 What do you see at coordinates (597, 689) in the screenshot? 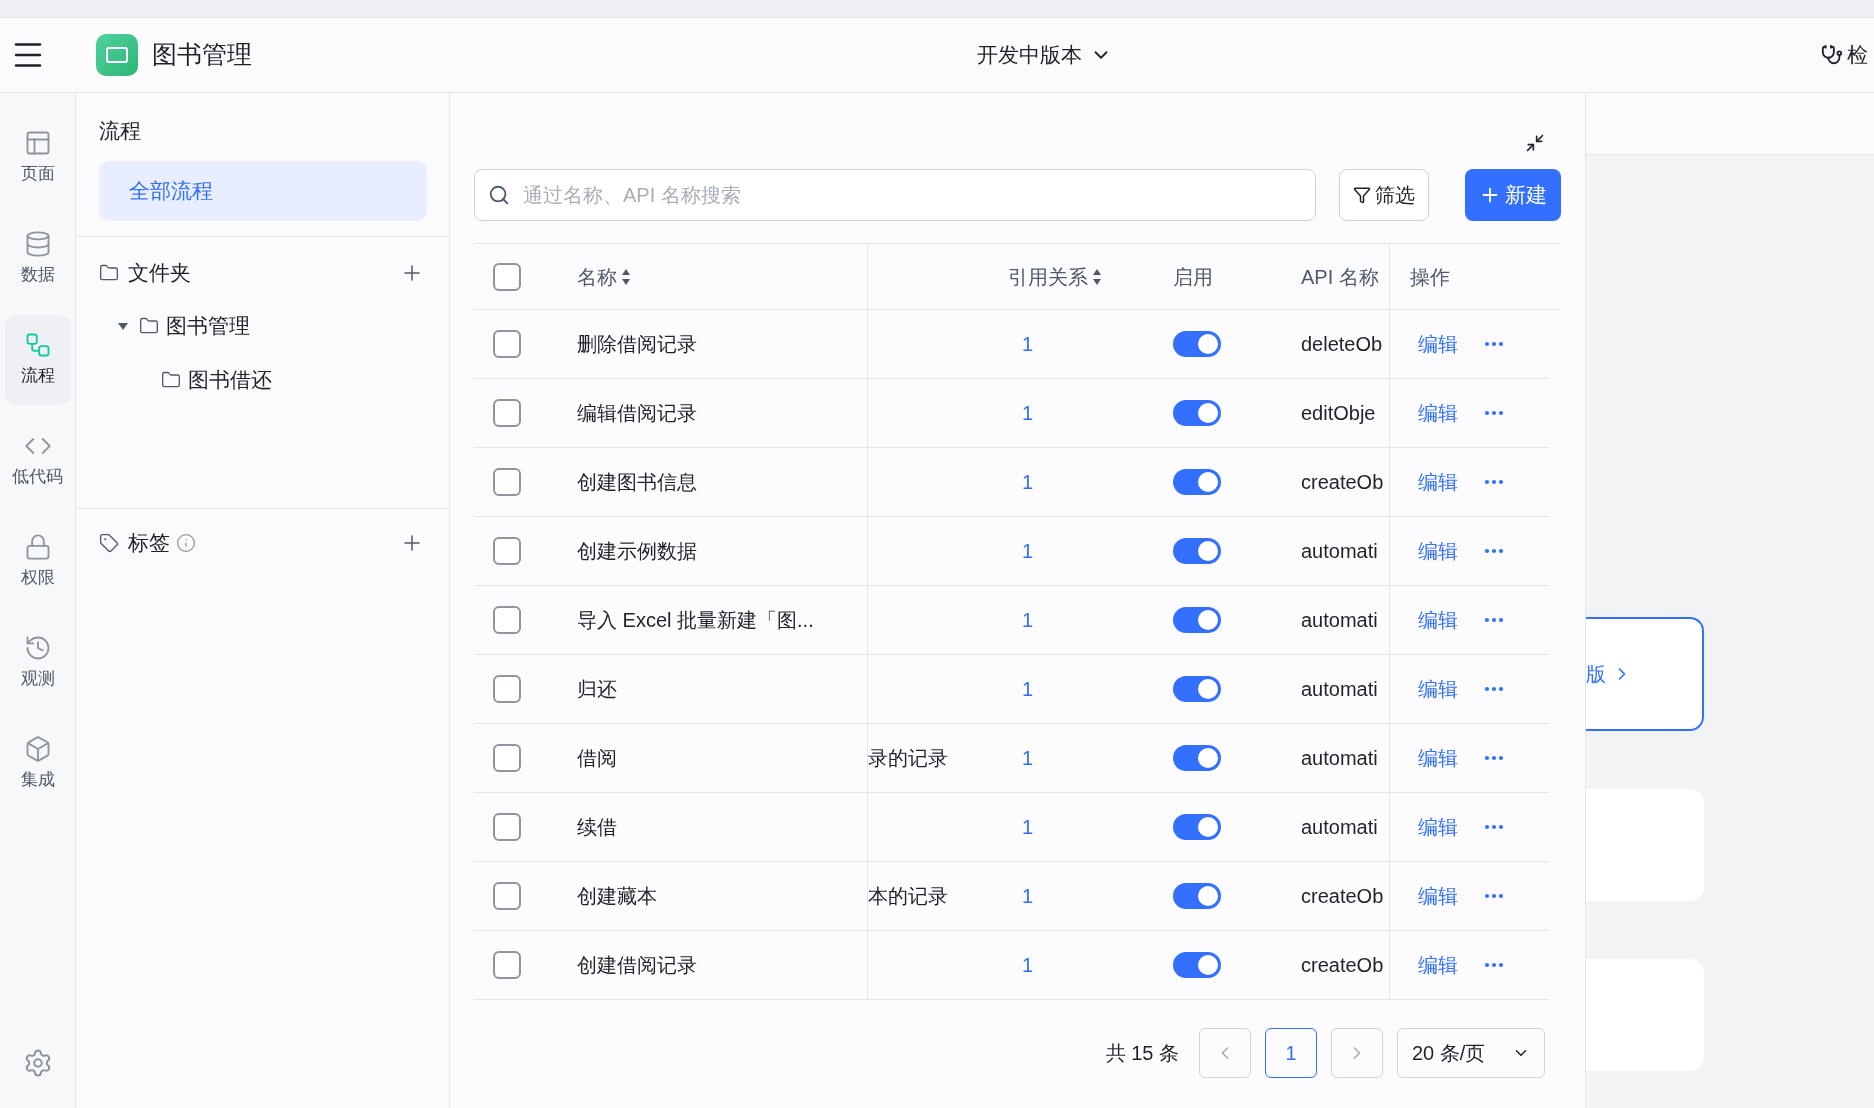
I see `table-cell-text: 归还` at bounding box center [597, 689].